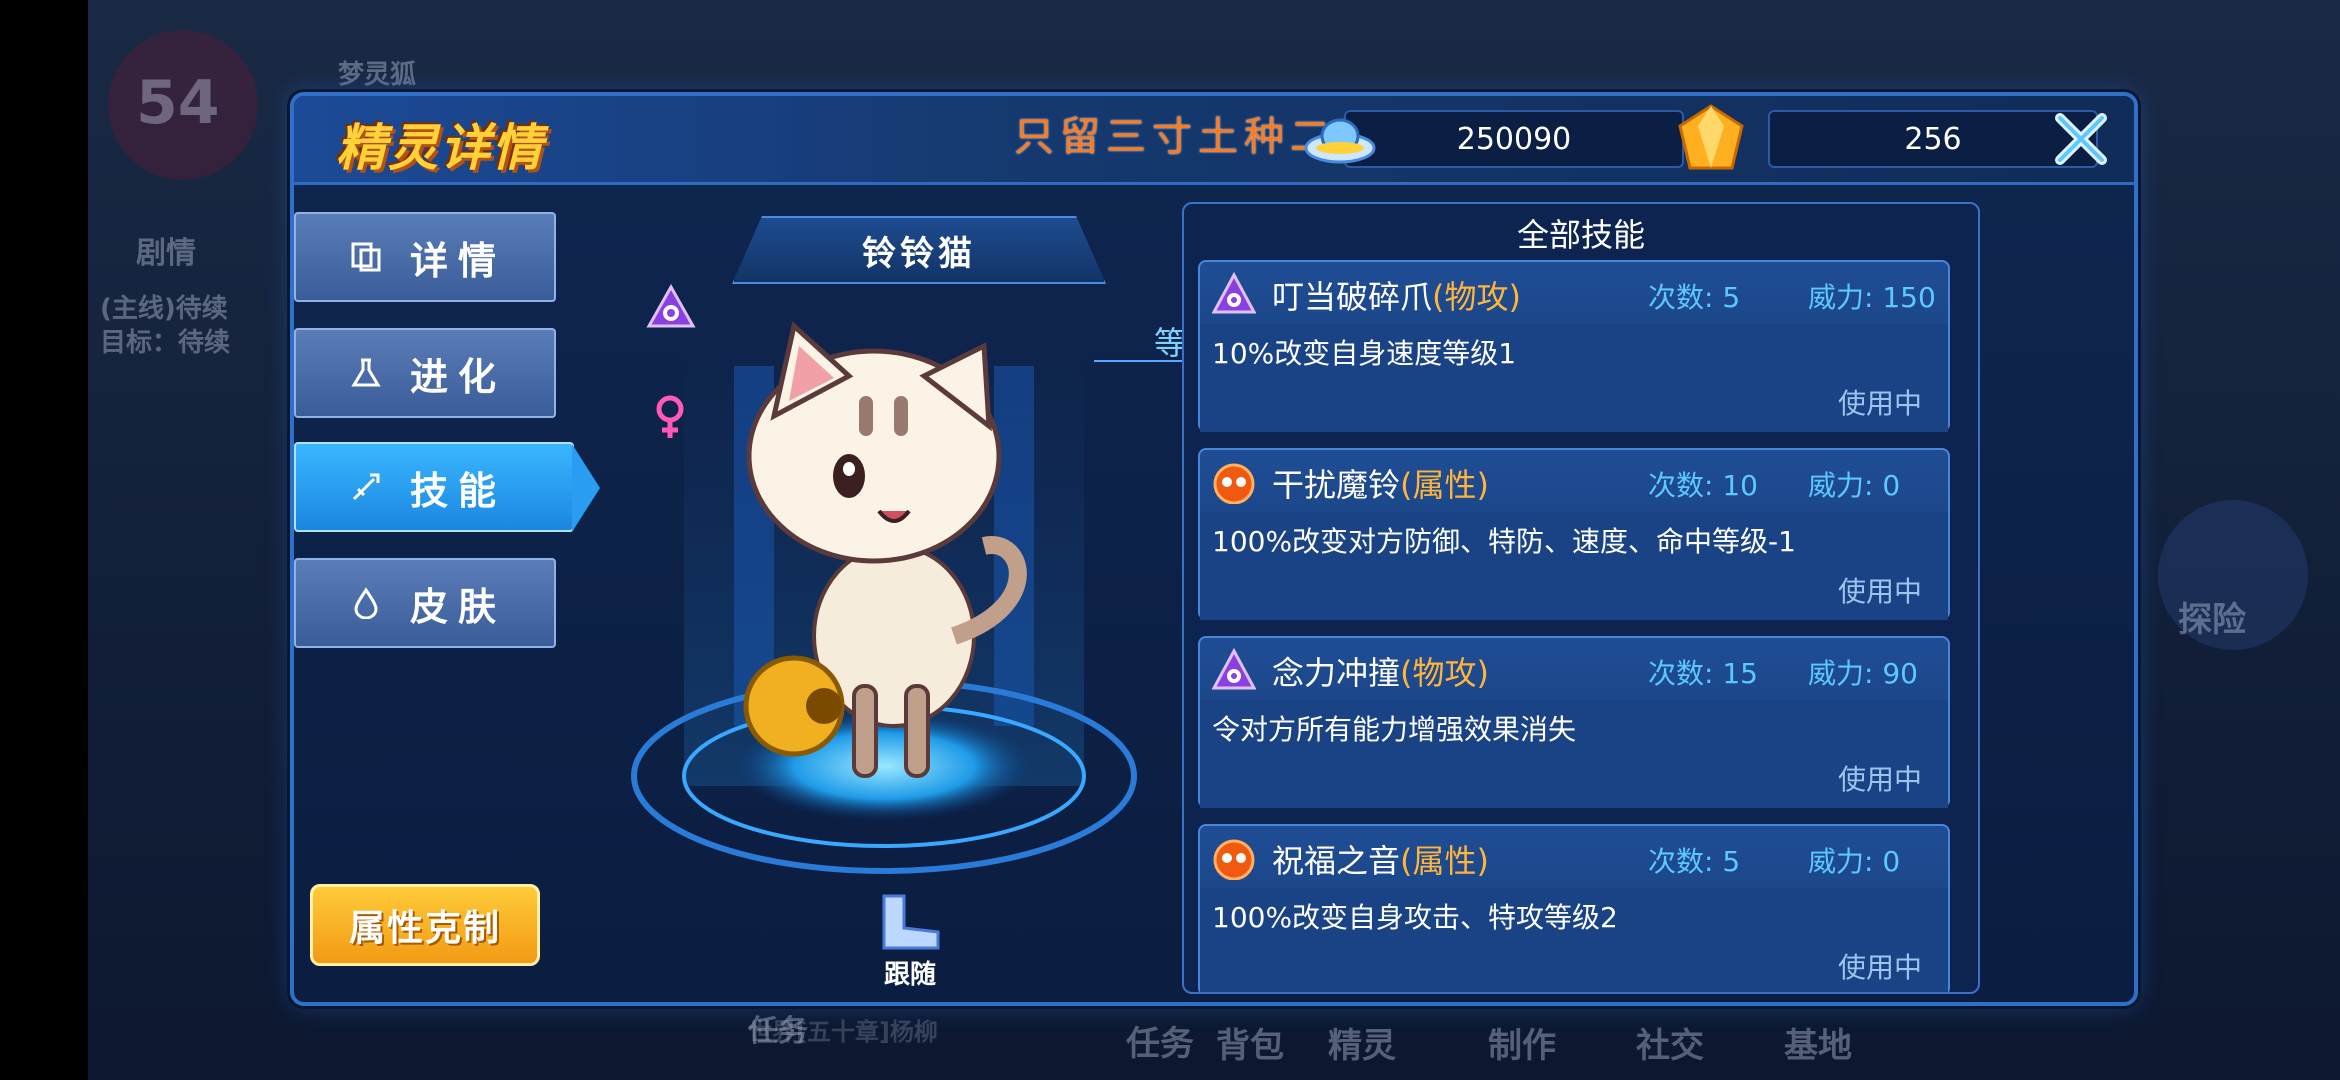 This screenshot has height=1080, width=2340. I want to click on panel-title: 精灵详情, so click(440, 148).